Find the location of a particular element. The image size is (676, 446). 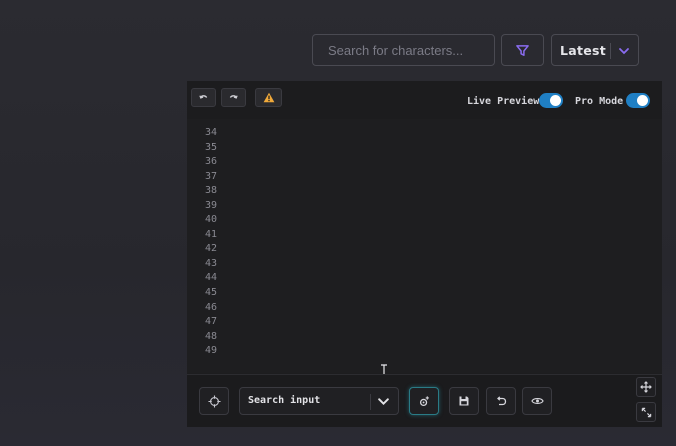

line-number: 42 is located at coordinates (210, 249).